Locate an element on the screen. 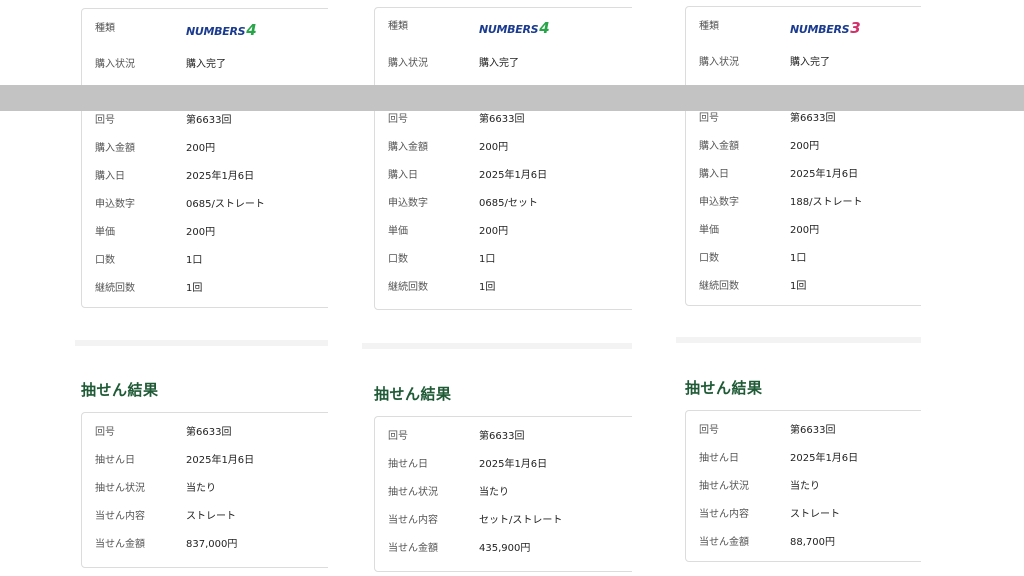 The width and height of the screenshot is (1024, 576). info-row: 申込数字 0685/ストレート is located at coordinates (205, 205).